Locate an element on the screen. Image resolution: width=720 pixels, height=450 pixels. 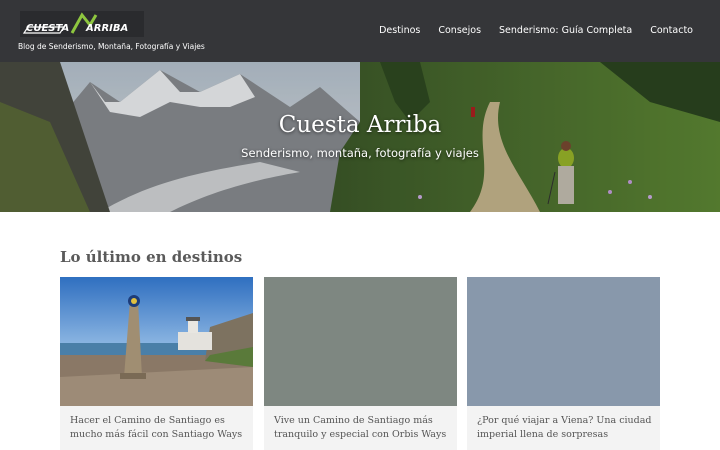
hero-title: Cuesta Arriba is located at coordinates (360, 125).